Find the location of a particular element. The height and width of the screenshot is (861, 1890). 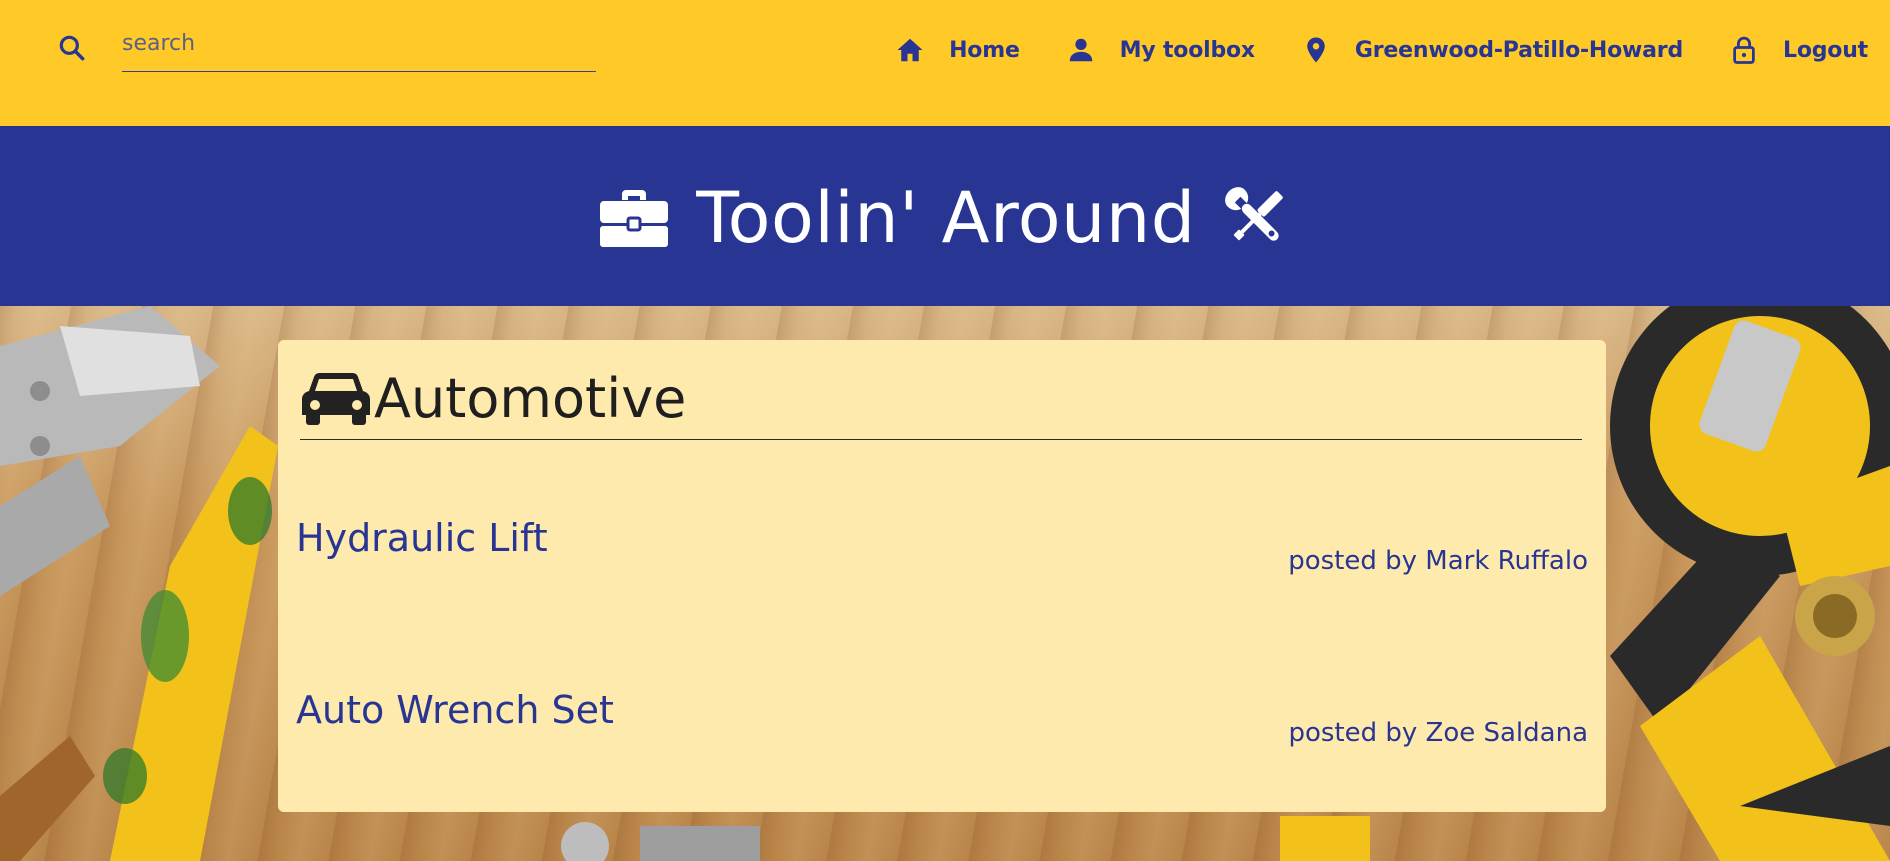

tool-list-item: Hydraulic Lift posted by Mark Ruffalo is located at coordinates (942, 561).